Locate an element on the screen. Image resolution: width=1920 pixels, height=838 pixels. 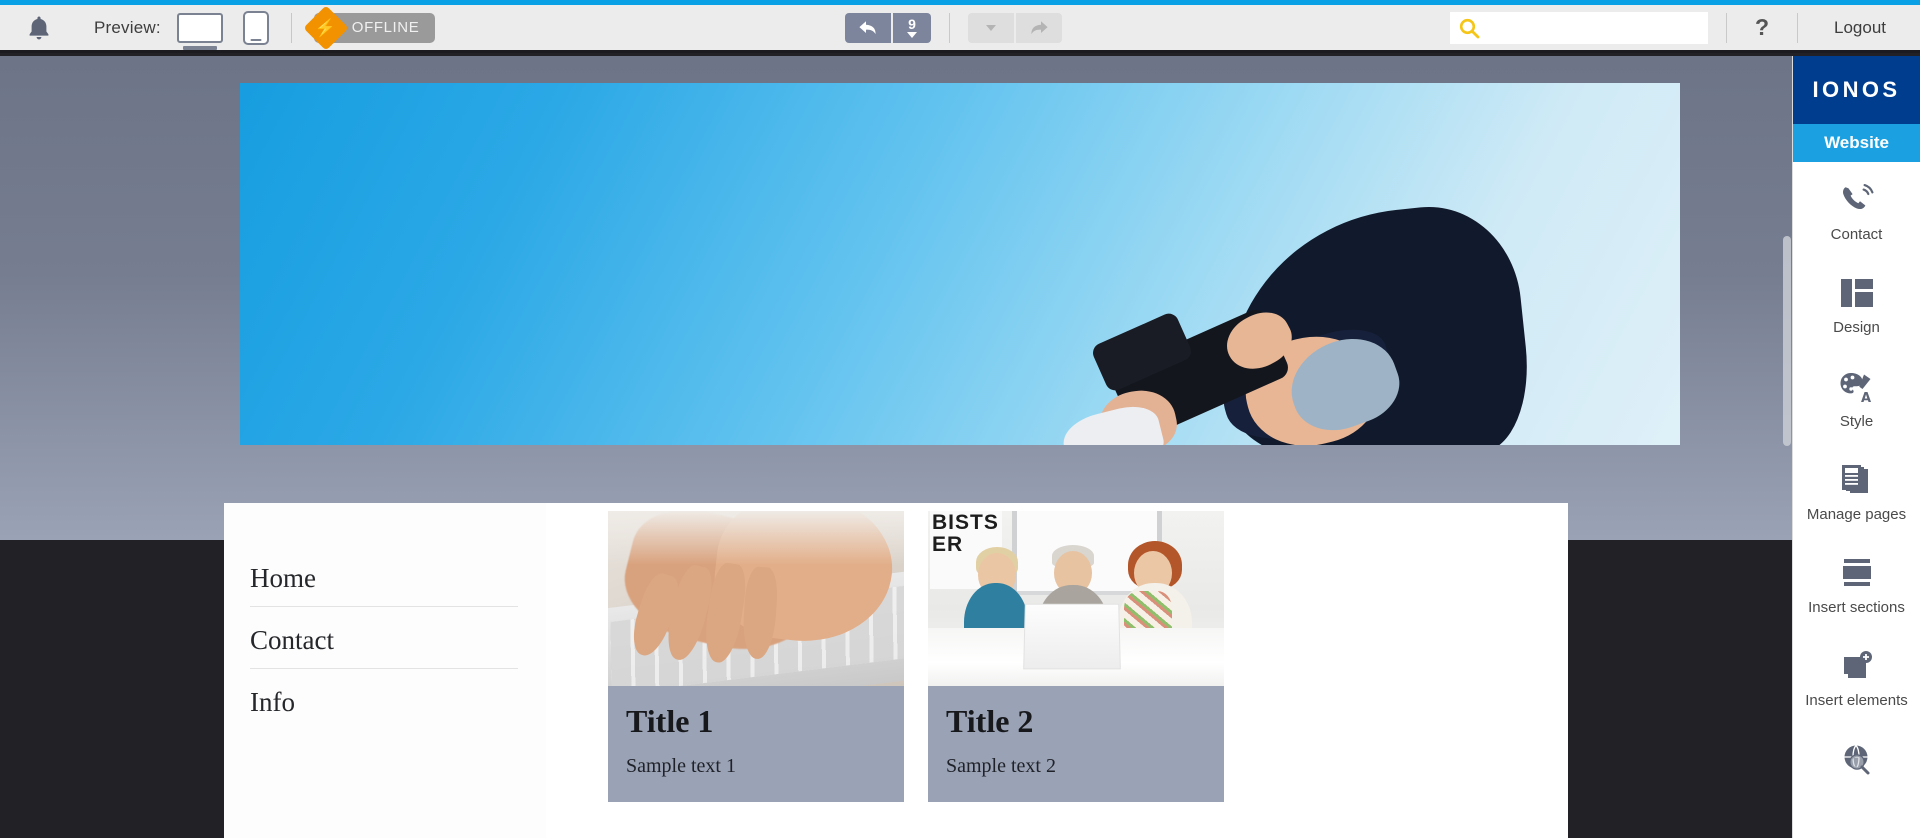
toolbar-divider is located at coordinates (291, 27).